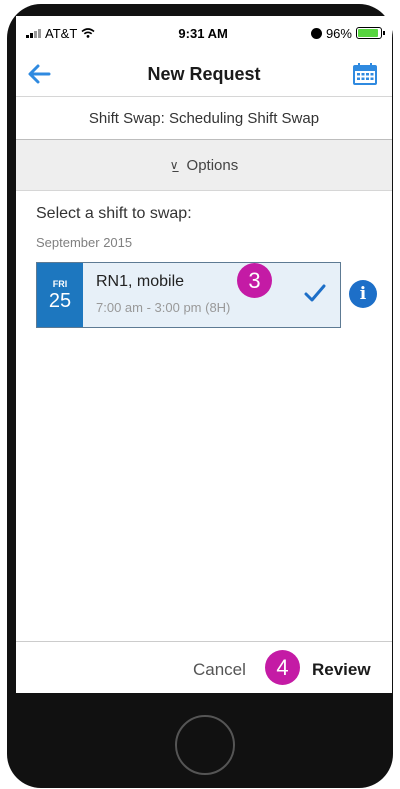 Image resolution: width=400 pixels, height=789 pixels. What do you see at coordinates (140, 281) in the screenshot?
I see `shift-title: RN1, mobile` at bounding box center [140, 281].